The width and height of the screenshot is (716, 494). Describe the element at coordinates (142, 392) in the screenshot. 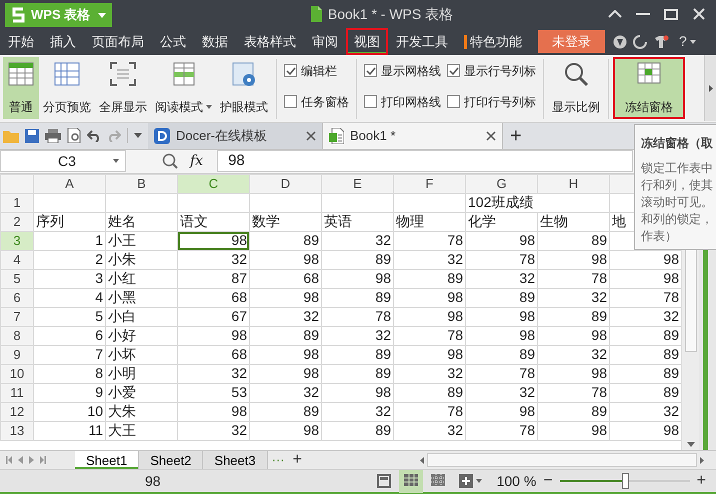

I see `table-cell: 小爱` at that location.